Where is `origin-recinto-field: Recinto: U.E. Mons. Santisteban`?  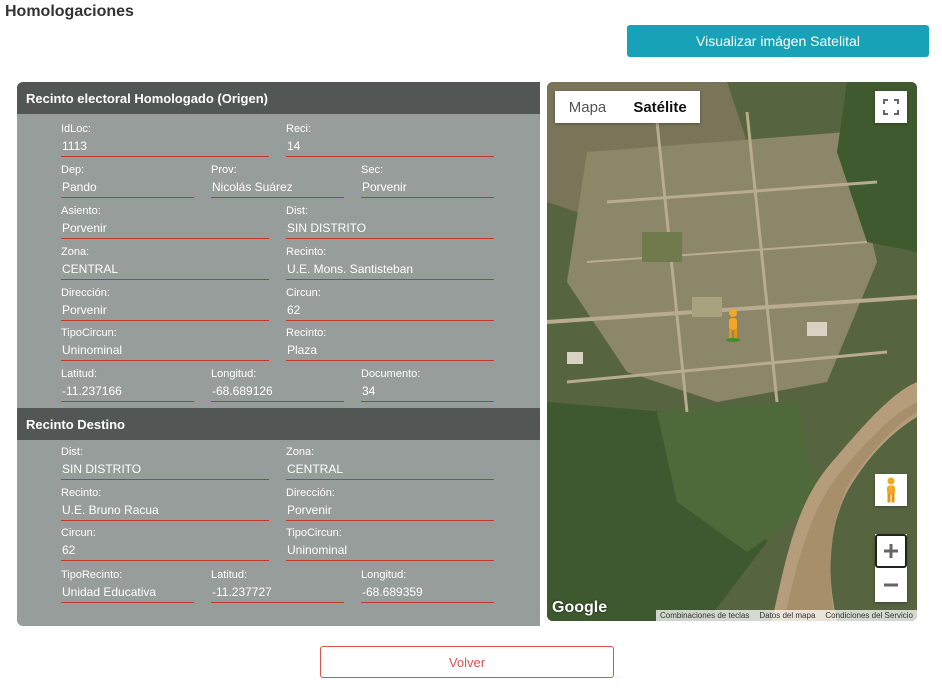 origin-recinto-field: Recinto: U.E. Mons. Santisteban is located at coordinates (390, 262).